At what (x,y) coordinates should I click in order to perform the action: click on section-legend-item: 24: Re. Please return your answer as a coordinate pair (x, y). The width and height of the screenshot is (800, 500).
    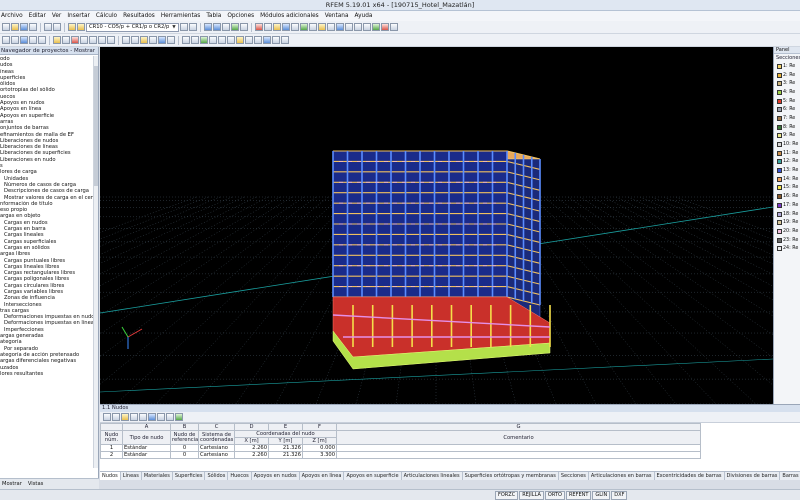
    Looking at the image, I should click on (787, 248).